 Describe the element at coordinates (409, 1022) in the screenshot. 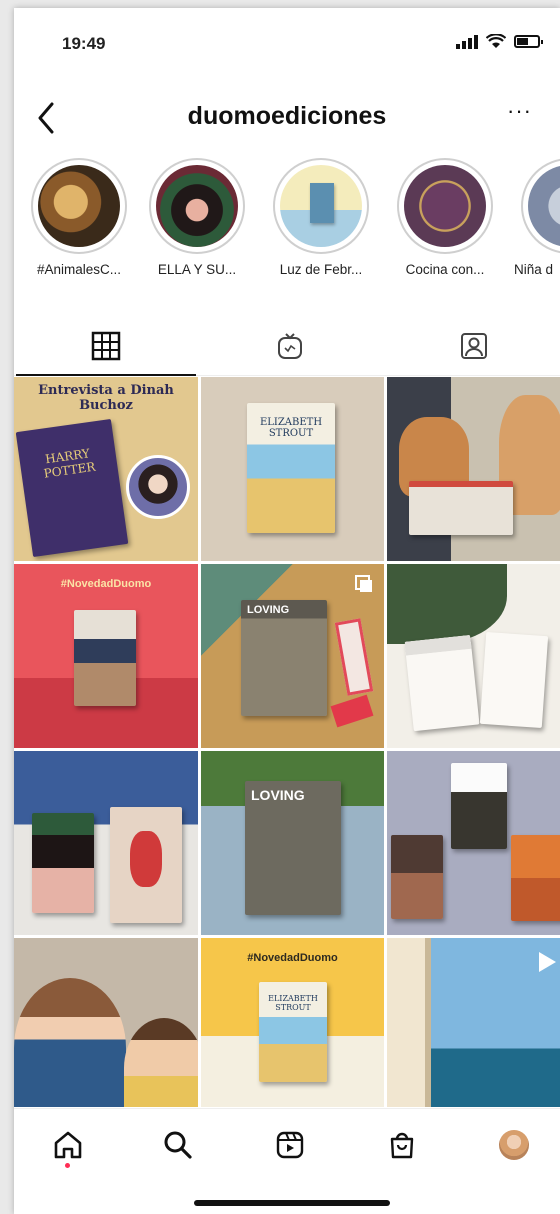

I see `post-wall` at that location.